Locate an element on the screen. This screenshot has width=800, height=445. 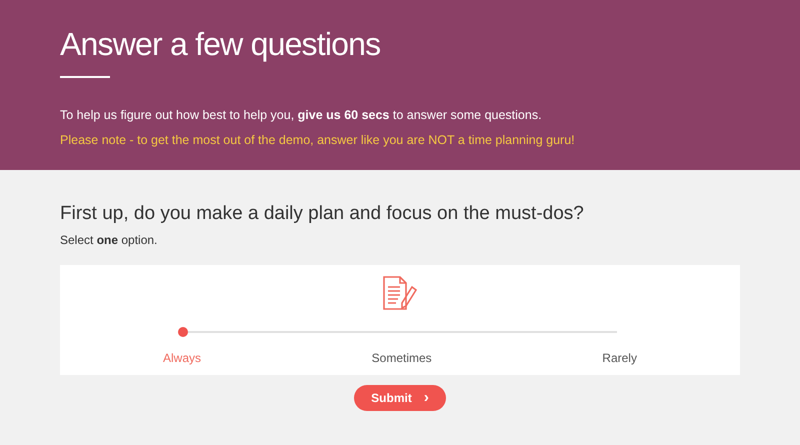
document-pencil-icon is located at coordinates (400, 293).